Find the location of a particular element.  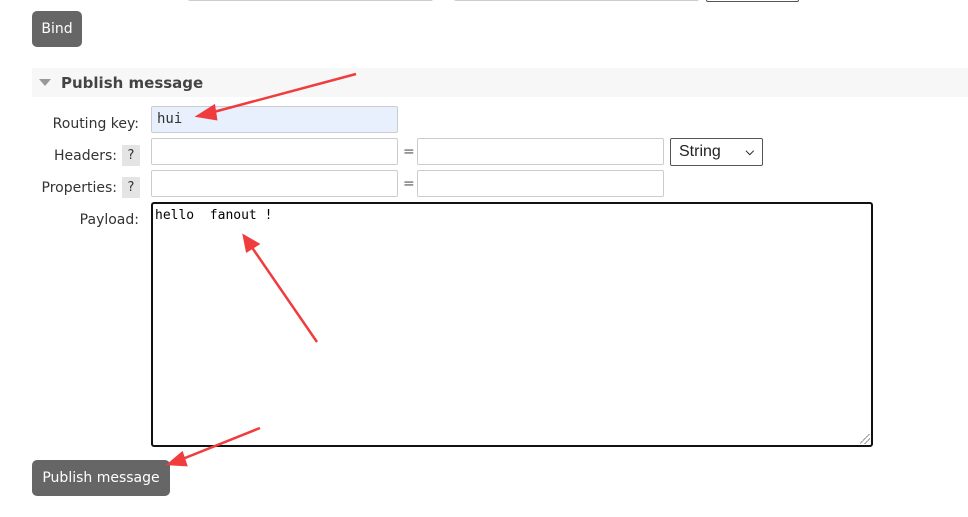

headers-help-button: ? is located at coordinates (131, 155).